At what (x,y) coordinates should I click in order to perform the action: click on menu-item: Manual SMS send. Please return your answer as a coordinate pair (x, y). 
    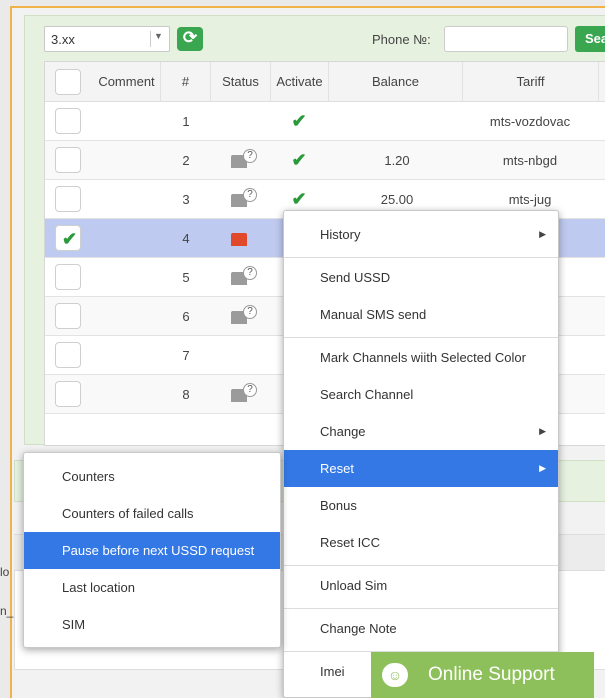
    Looking at the image, I should click on (421, 314).